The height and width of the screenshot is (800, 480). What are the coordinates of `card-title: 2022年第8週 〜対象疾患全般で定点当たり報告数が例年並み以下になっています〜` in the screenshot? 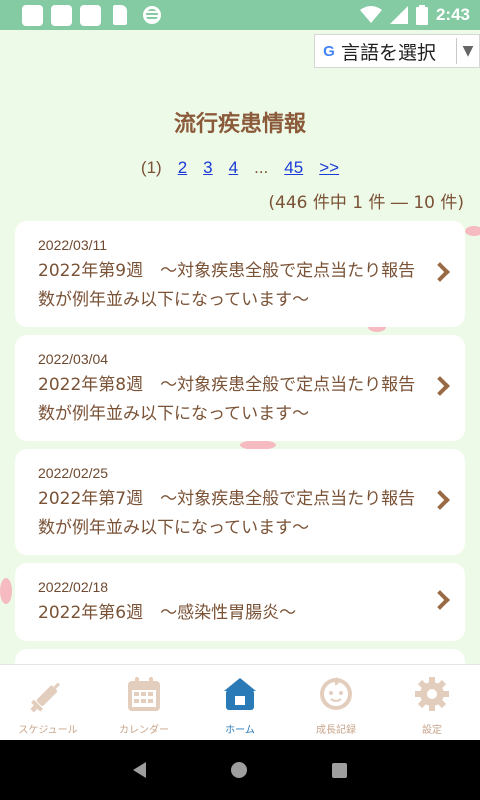 It's located at (227, 399).